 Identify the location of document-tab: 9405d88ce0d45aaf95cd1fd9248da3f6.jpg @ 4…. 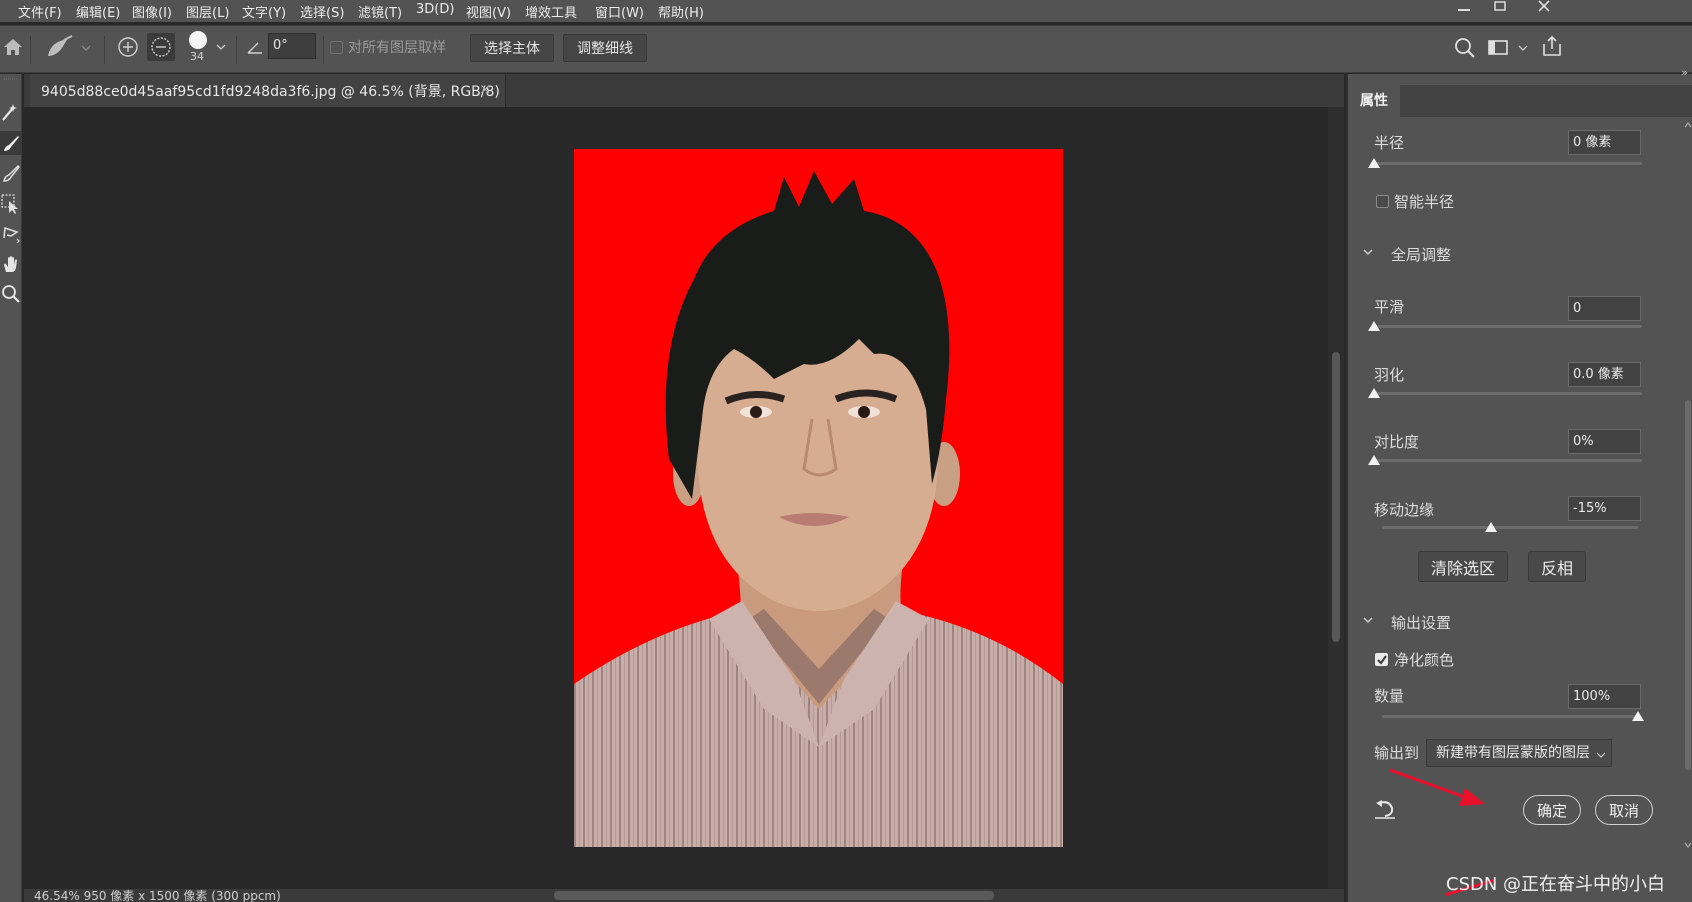
(268, 90).